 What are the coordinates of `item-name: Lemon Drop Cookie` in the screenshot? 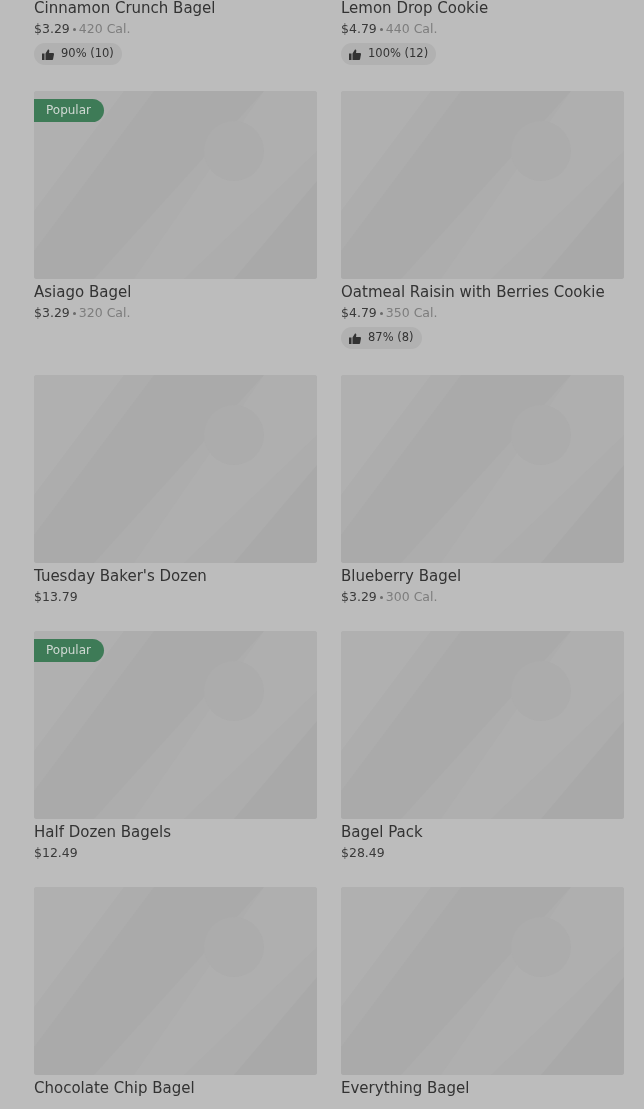 It's located at (482, 9).